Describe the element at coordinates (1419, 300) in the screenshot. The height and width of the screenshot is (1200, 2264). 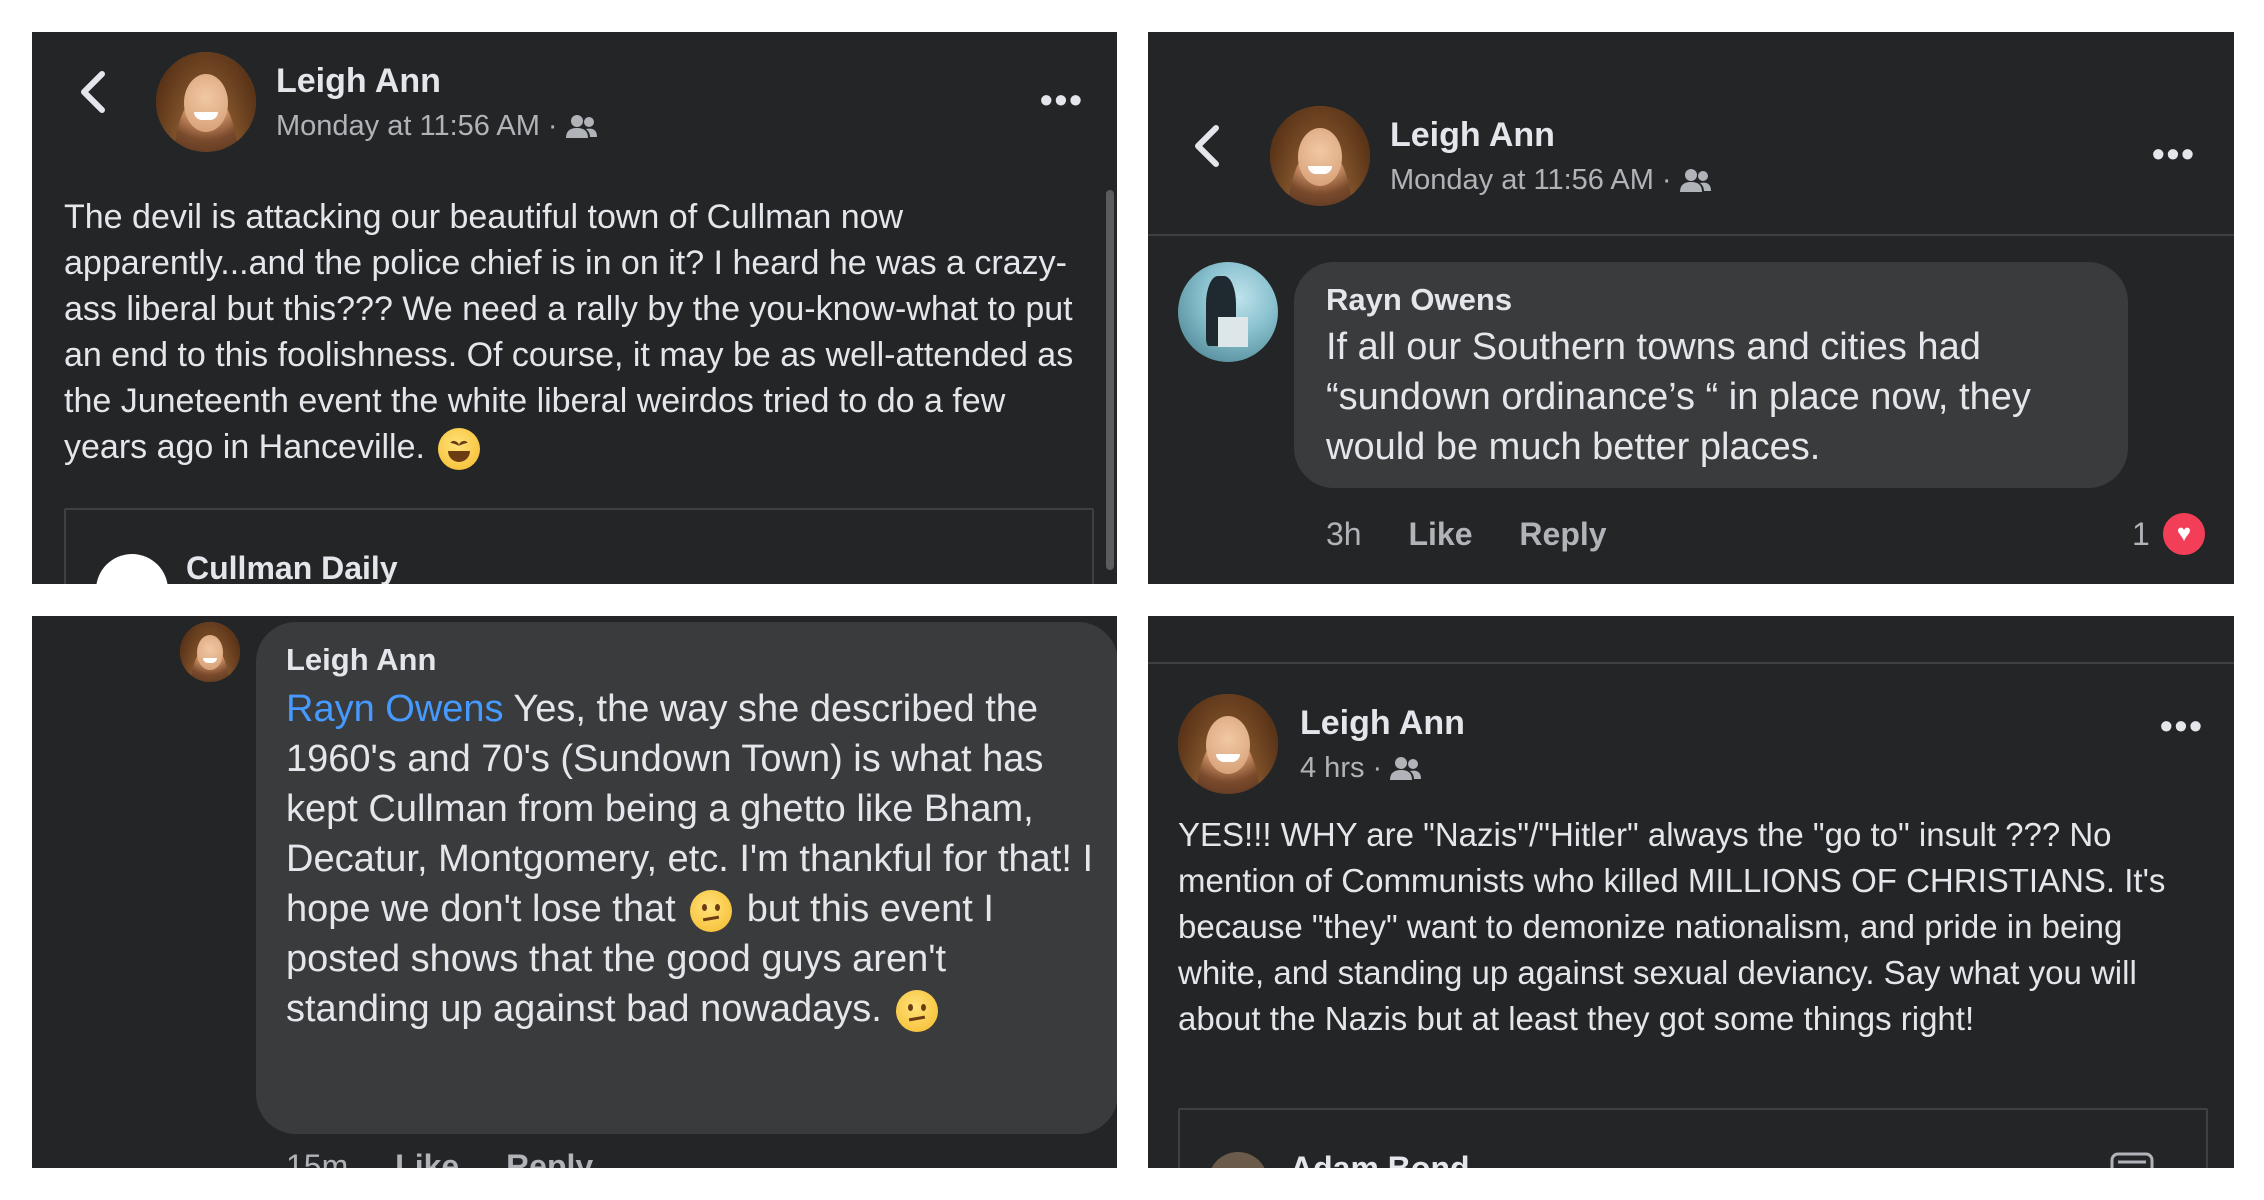
I see `comment-author-name: Rayn Owens` at that location.